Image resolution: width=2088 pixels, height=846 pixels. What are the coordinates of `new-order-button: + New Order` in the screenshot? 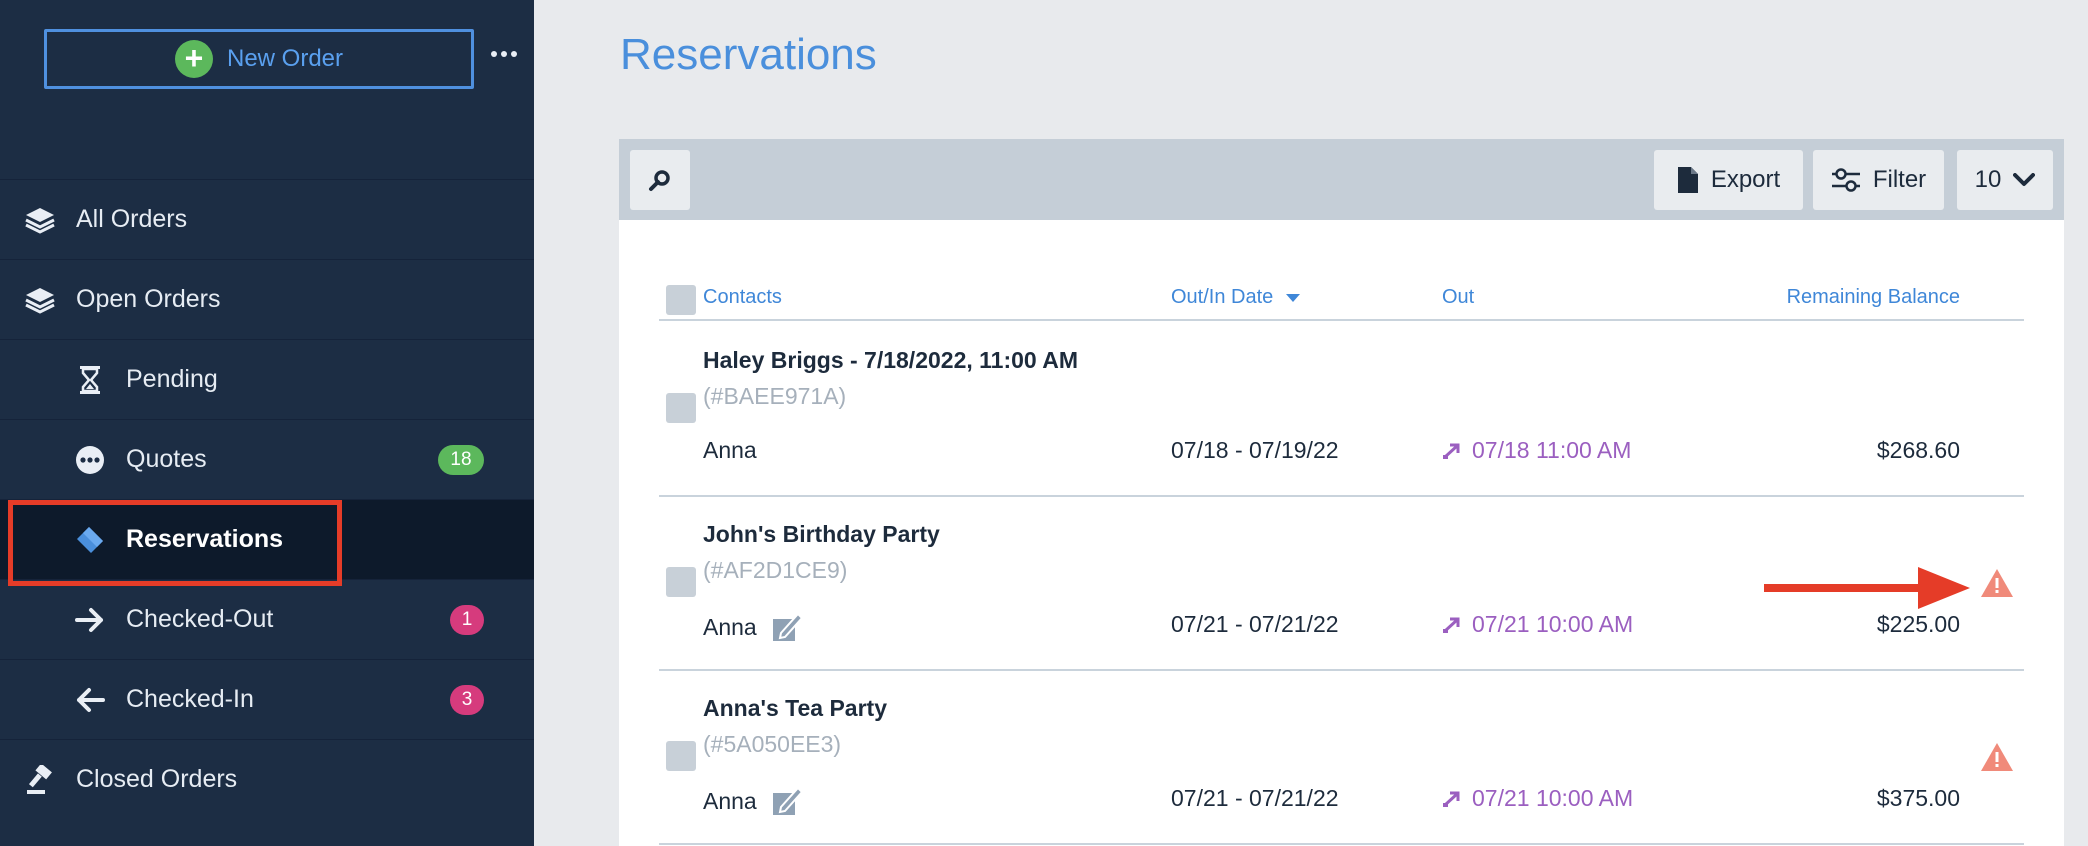 It's located at (259, 59).